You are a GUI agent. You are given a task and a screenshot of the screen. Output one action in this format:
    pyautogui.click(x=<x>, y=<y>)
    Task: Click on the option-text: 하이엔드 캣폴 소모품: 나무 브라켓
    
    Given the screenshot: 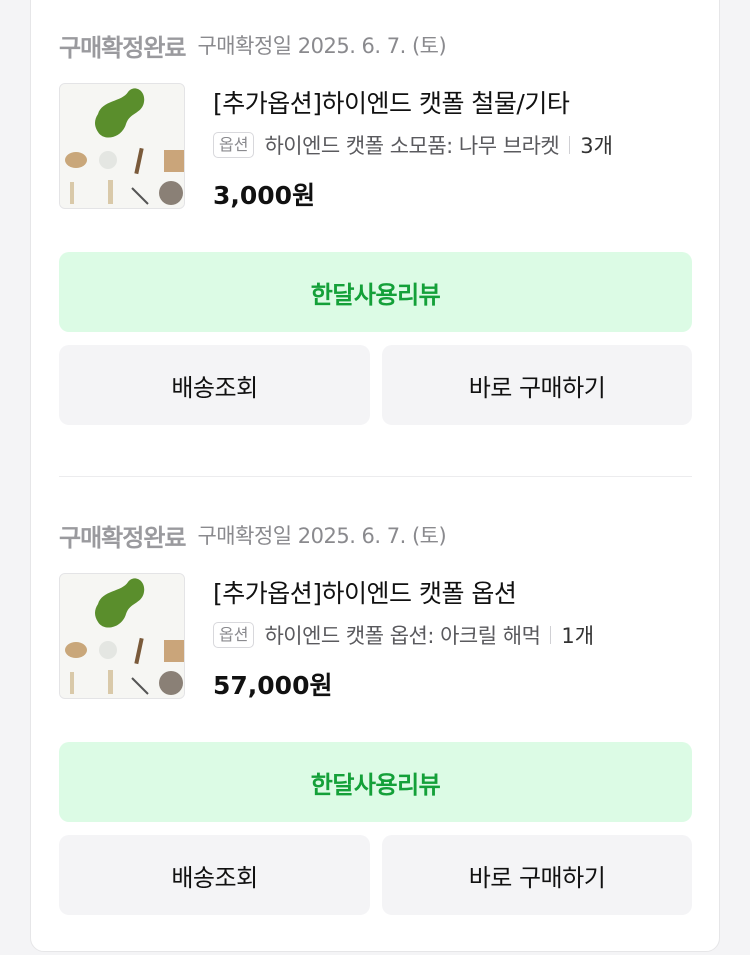 What is the action you would take?
    pyautogui.click(x=412, y=146)
    